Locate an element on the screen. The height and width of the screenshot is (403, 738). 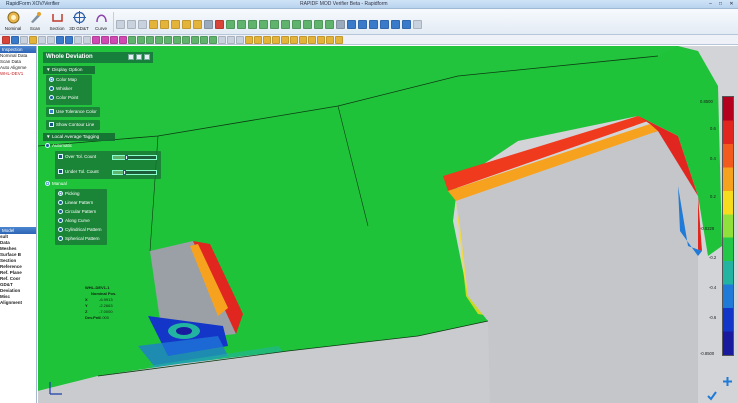
confirm-icon is located at coordinates (711, 395).